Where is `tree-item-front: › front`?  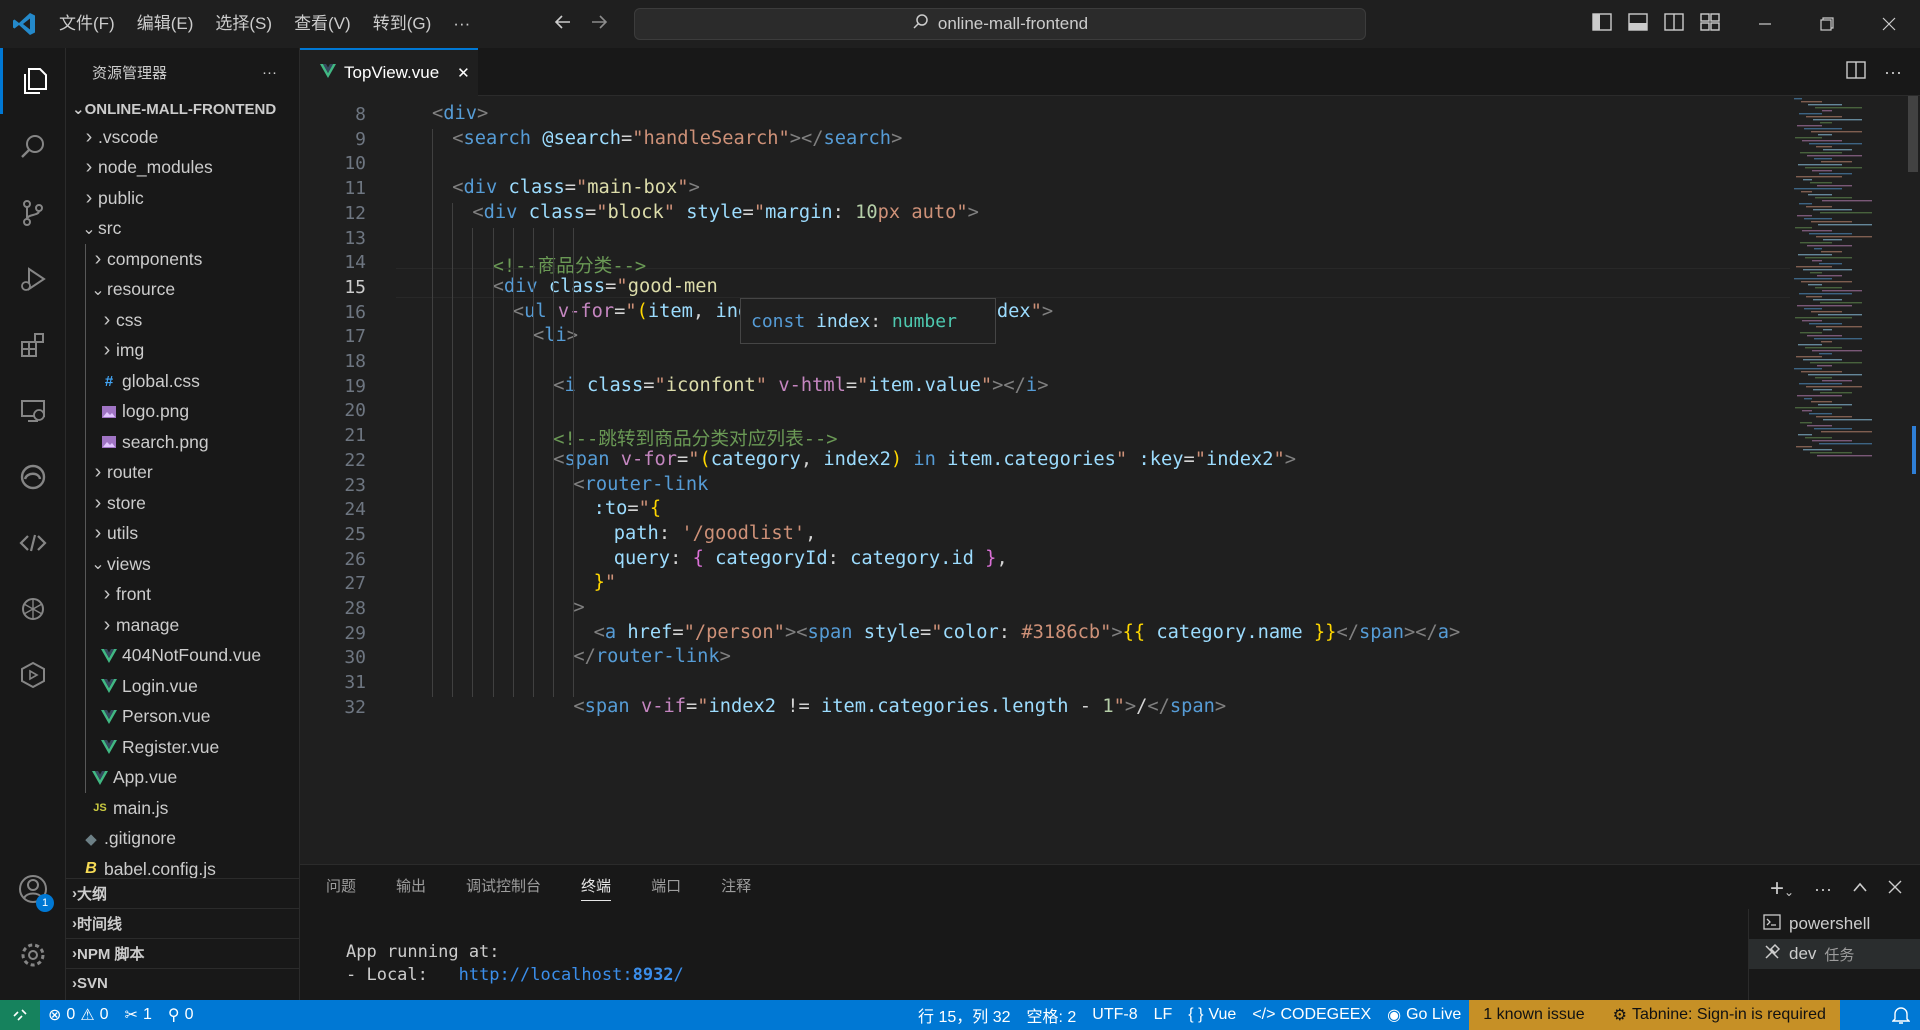 tree-item-front: › front is located at coordinates (182, 595).